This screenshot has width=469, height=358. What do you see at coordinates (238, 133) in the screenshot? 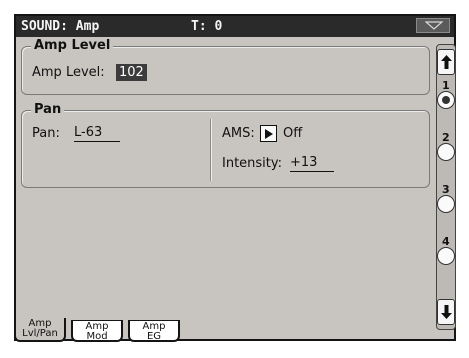
I see `ams-label: AMS:` at bounding box center [238, 133].